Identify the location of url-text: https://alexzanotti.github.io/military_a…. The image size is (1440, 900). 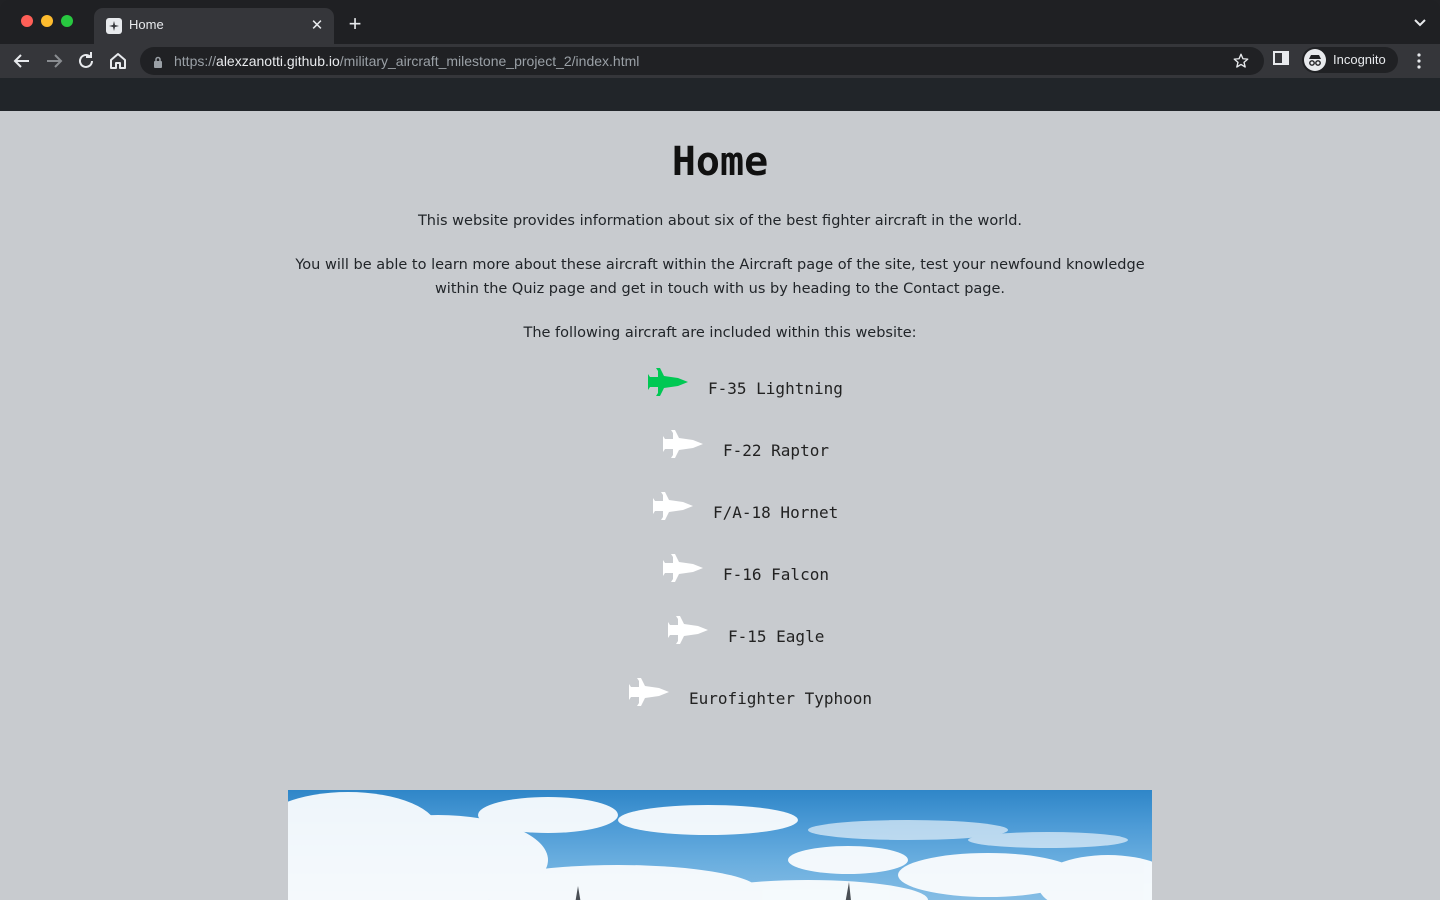
(406, 61).